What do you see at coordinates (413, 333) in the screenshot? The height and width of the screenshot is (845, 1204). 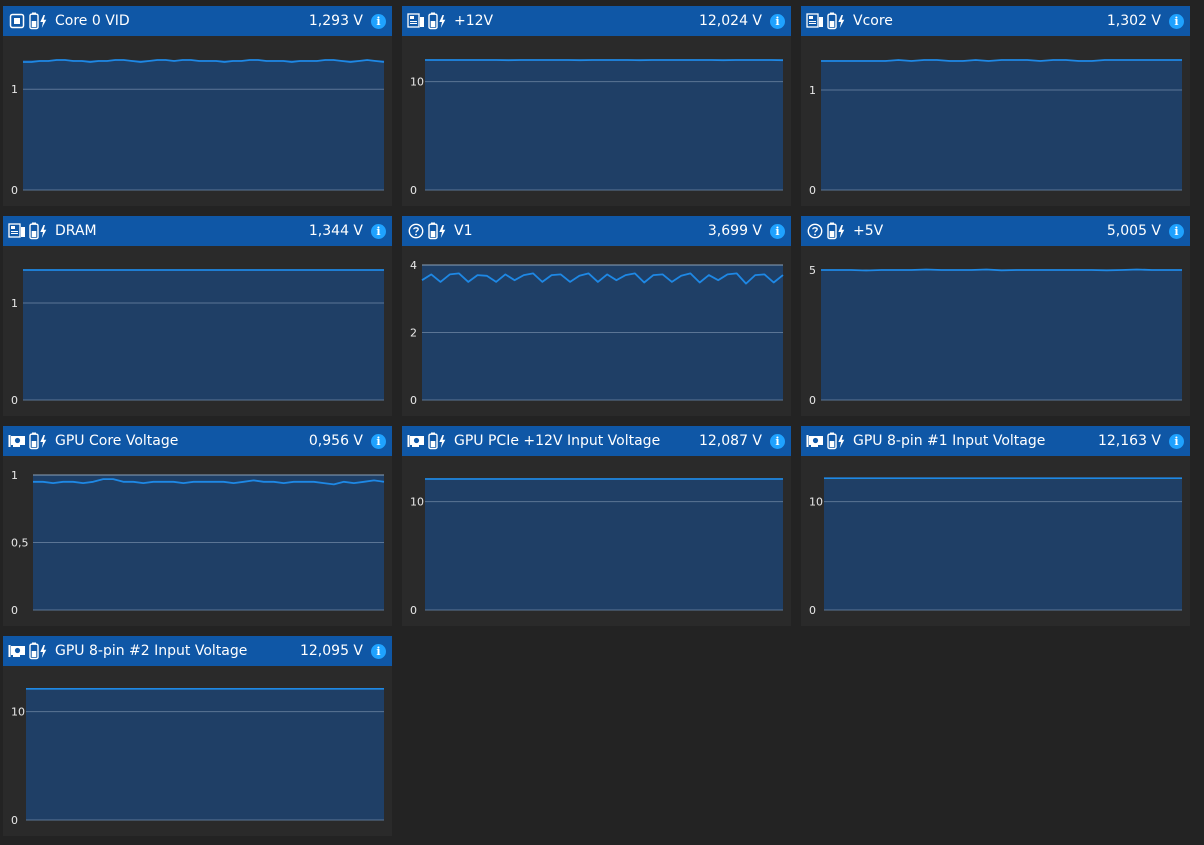 I see `y-tick-label: 2` at bounding box center [413, 333].